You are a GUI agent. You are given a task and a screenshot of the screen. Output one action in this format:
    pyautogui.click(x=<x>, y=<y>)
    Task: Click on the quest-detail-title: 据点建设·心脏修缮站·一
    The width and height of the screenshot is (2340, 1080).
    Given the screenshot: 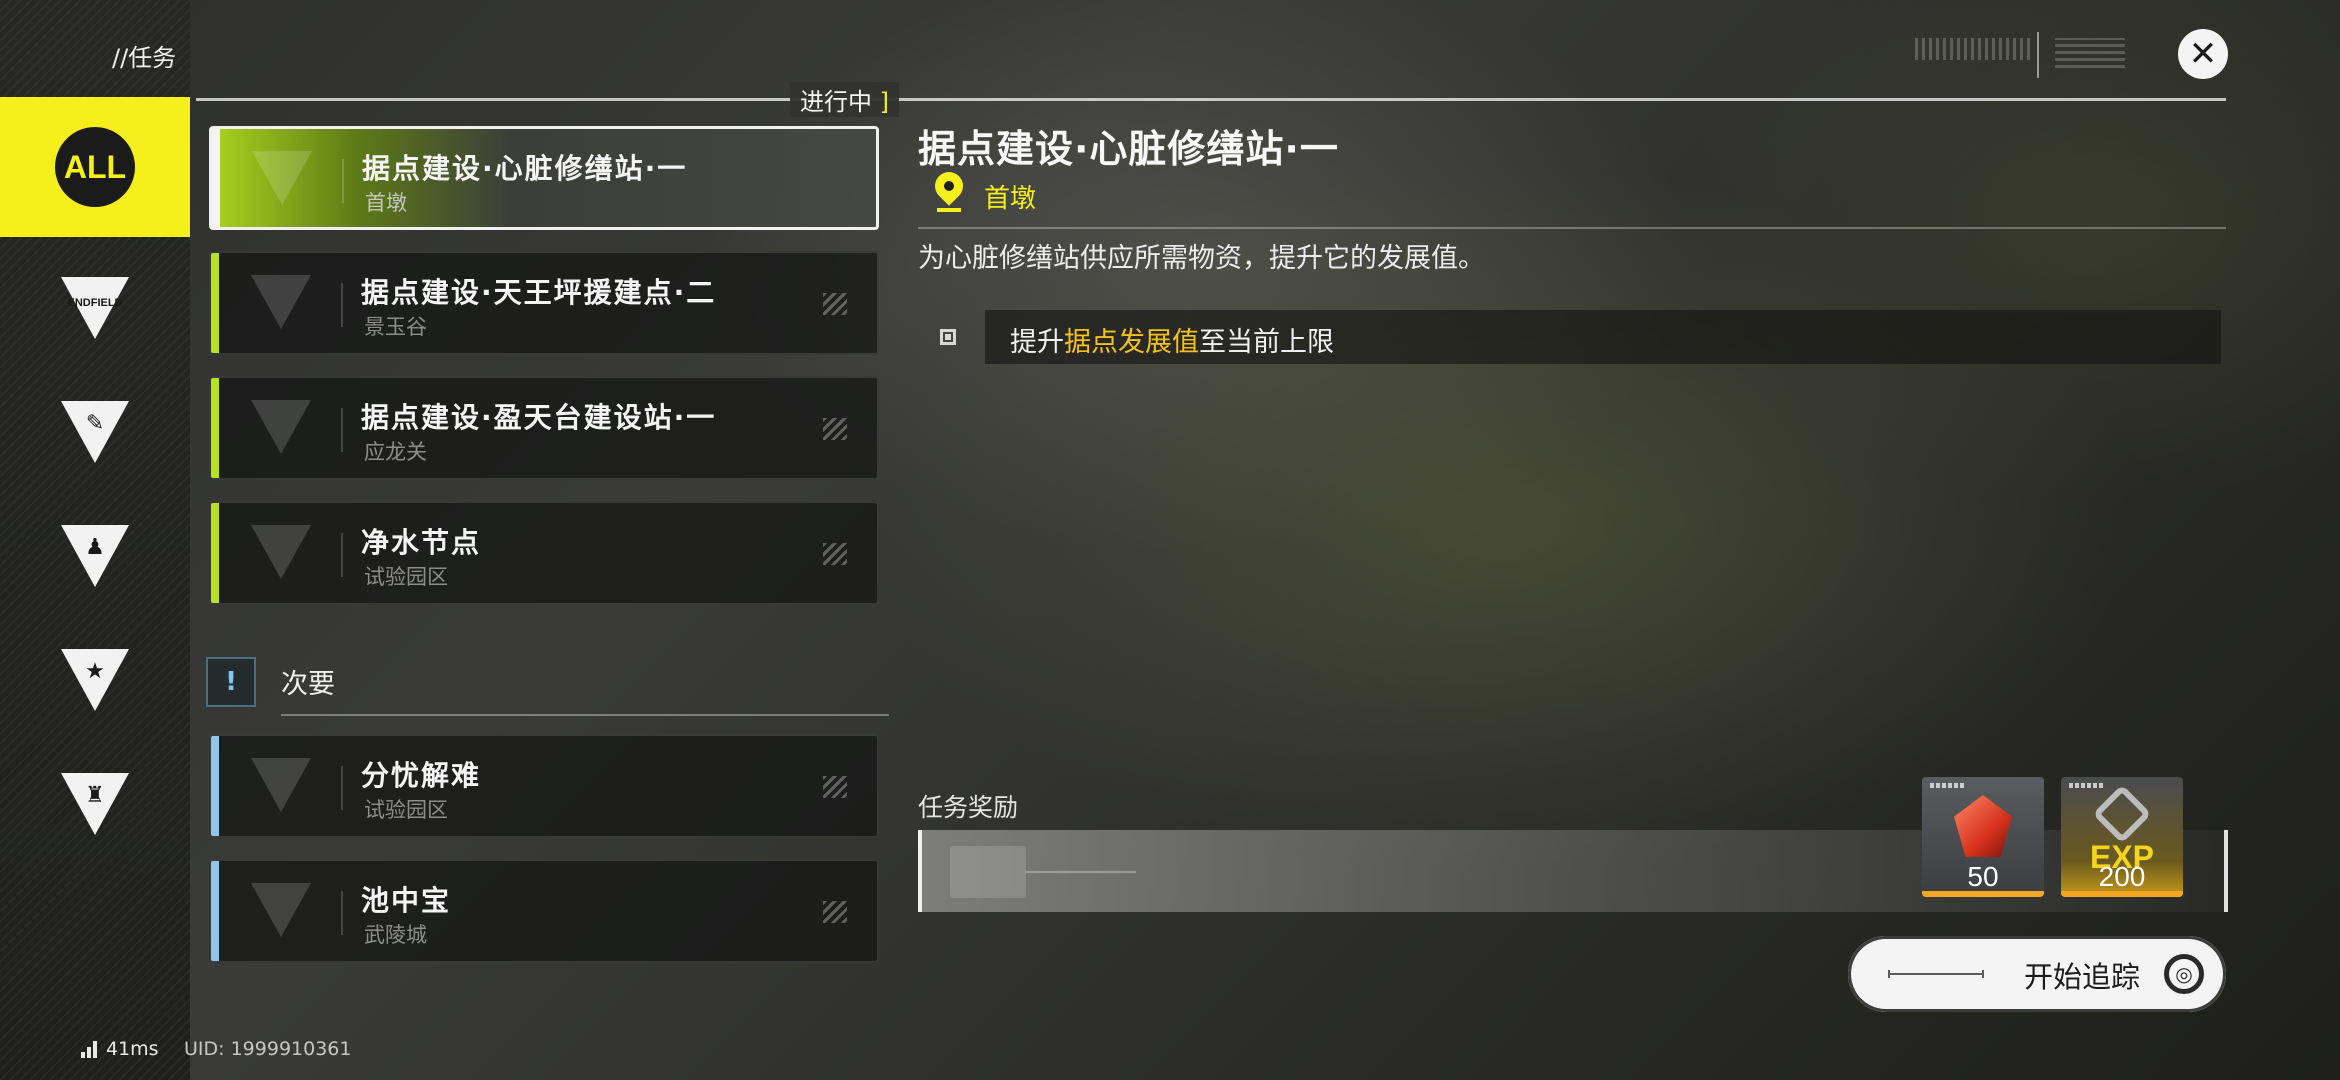 What is the action you would take?
    pyautogui.click(x=1128, y=149)
    